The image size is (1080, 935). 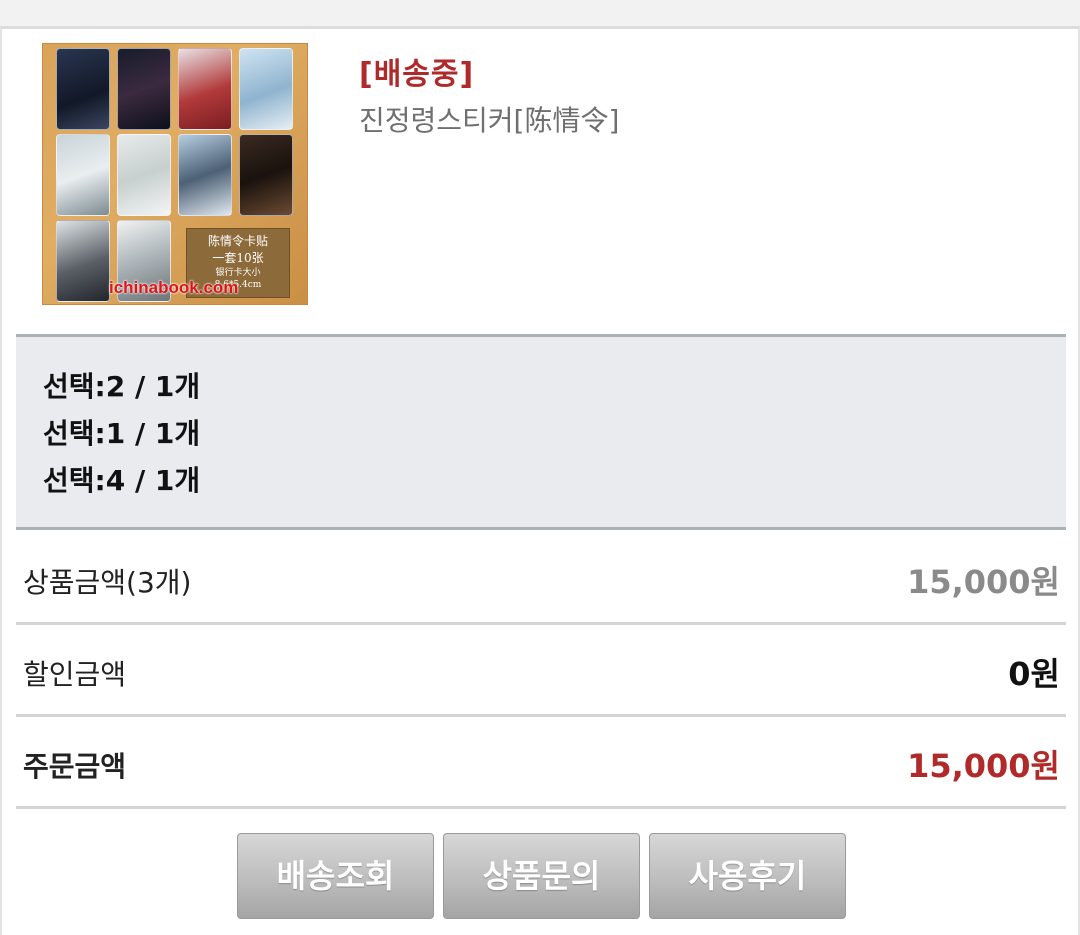 I want to click on option-item: 선택:1 / 1개, so click(x=122, y=433).